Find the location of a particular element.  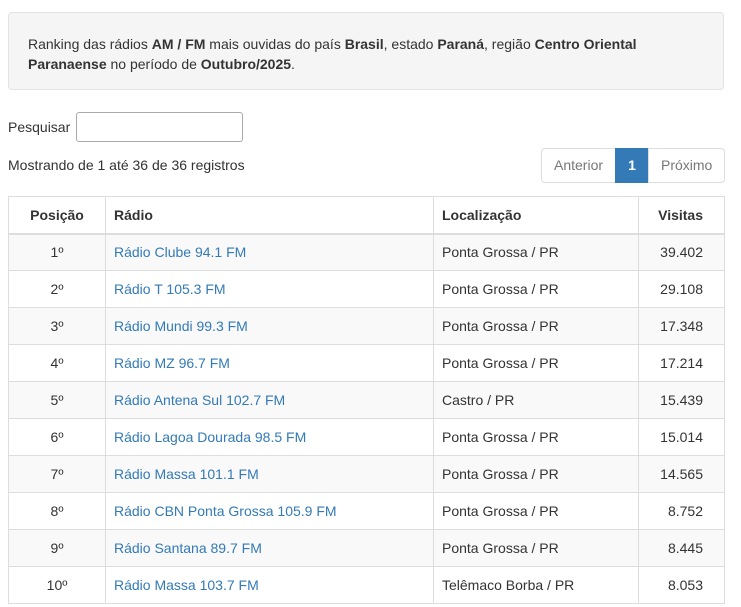

cell-visits: 14.565 is located at coordinates (681, 474).